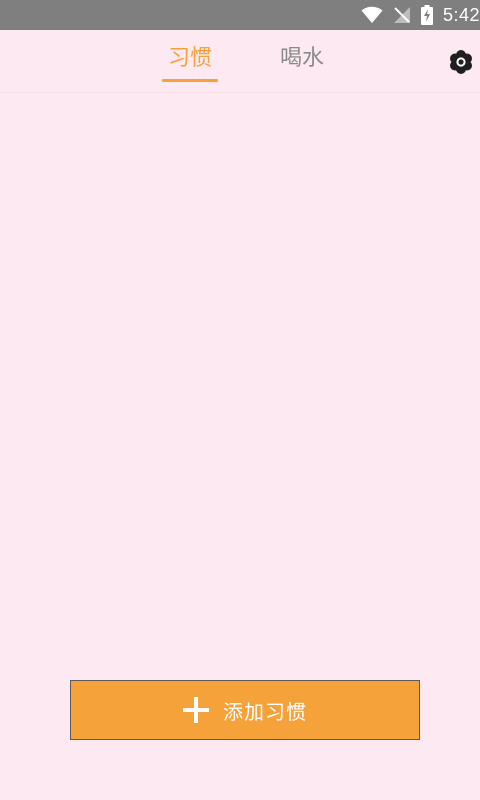 This screenshot has width=480, height=800. Describe the element at coordinates (265, 711) in the screenshot. I see `add-habit-label: 添加习惯` at that location.